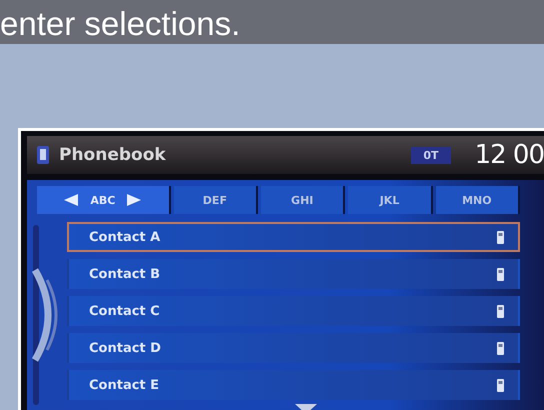 The width and height of the screenshot is (544, 410). I want to click on left-arrow-icon, so click(71, 200).